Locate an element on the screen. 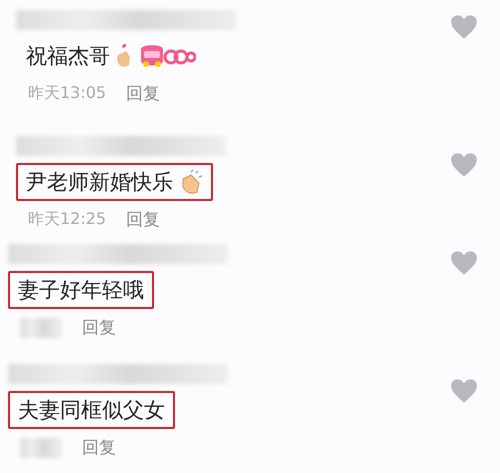 The width and height of the screenshot is (500, 473). comment-time: 昨天12:25 is located at coordinates (67, 219).